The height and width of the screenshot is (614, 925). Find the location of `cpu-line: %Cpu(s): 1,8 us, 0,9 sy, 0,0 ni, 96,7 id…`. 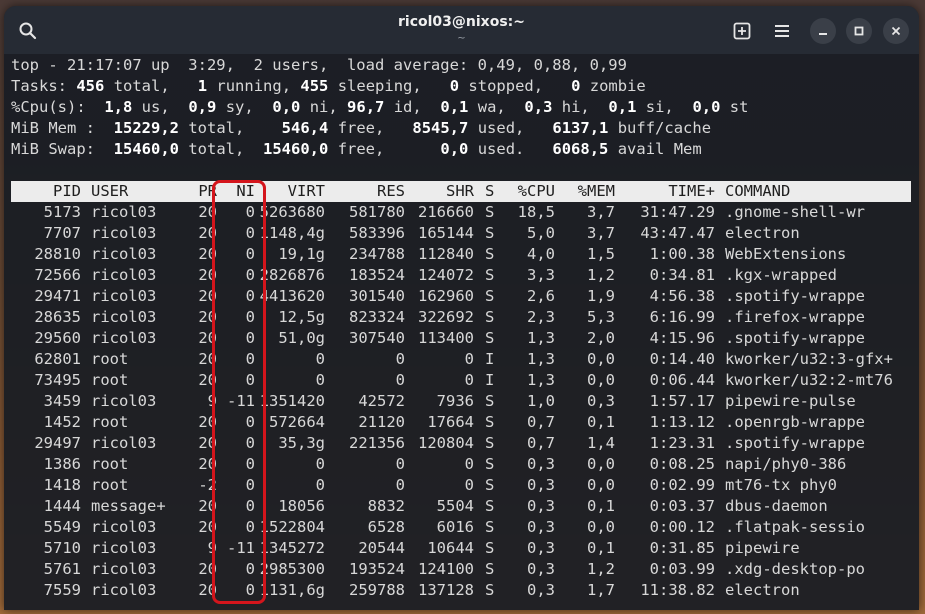

cpu-line: %Cpu(s): 1,8 us, 0,9 sy, 0,0 ni, 96,7 id… is located at coordinates (380, 107).